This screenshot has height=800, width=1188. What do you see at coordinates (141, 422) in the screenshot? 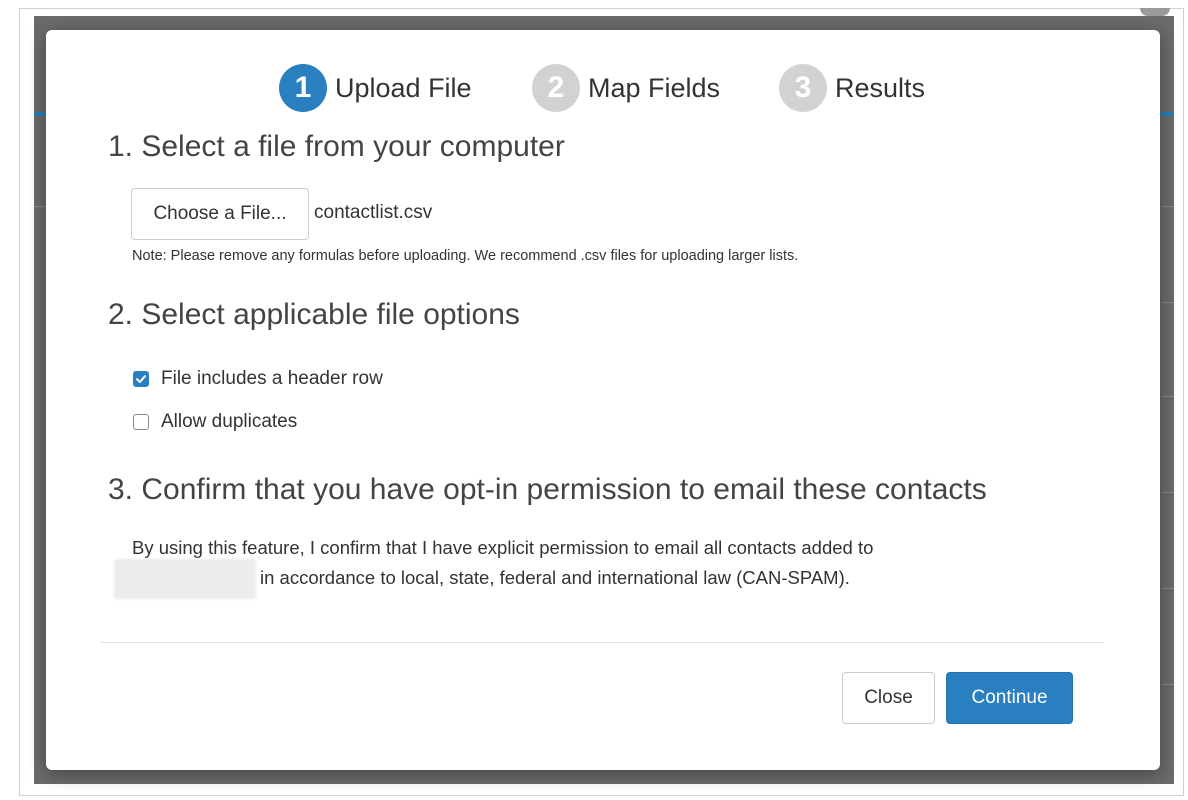
I see `allow-duplicates-checkbox` at bounding box center [141, 422].